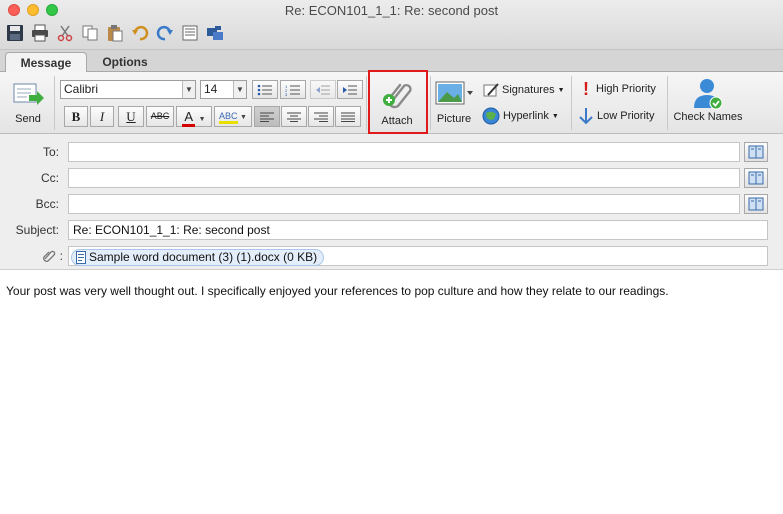  Describe the element at coordinates (223, 89) in the screenshot. I see `font-size-select: 14 ▼` at that location.